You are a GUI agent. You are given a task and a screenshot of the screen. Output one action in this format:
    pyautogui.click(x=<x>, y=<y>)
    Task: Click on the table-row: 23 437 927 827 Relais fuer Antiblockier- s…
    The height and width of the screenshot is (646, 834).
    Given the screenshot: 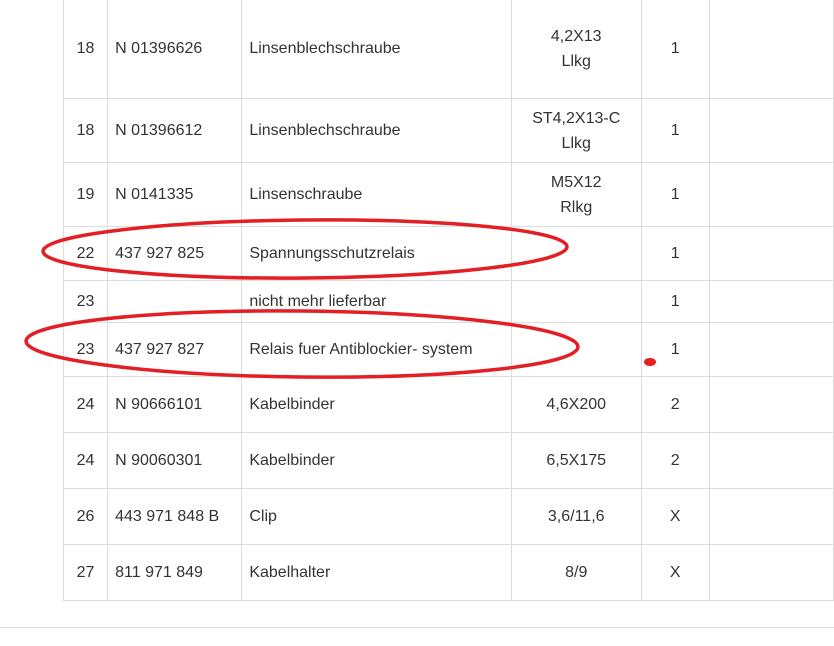 What is the action you would take?
    pyautogui.click(x=448, y=349)
    